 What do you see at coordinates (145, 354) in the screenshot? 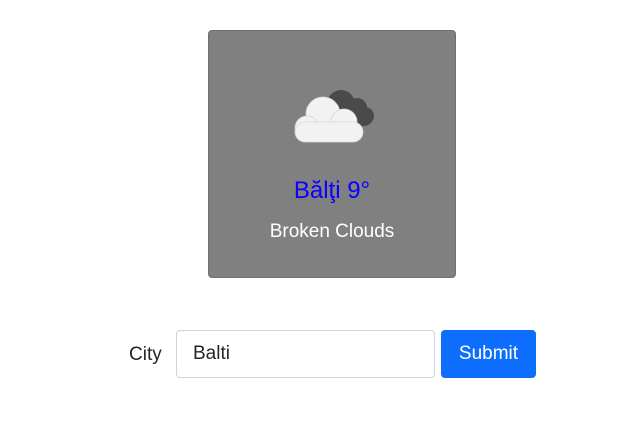
I see `city-label: City` at bounding box center [145, 354].